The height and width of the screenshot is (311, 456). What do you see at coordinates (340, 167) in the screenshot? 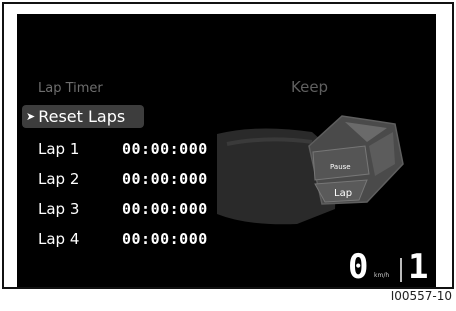
I see `pause-button-label: Pause` at bounding box center [340, 167].